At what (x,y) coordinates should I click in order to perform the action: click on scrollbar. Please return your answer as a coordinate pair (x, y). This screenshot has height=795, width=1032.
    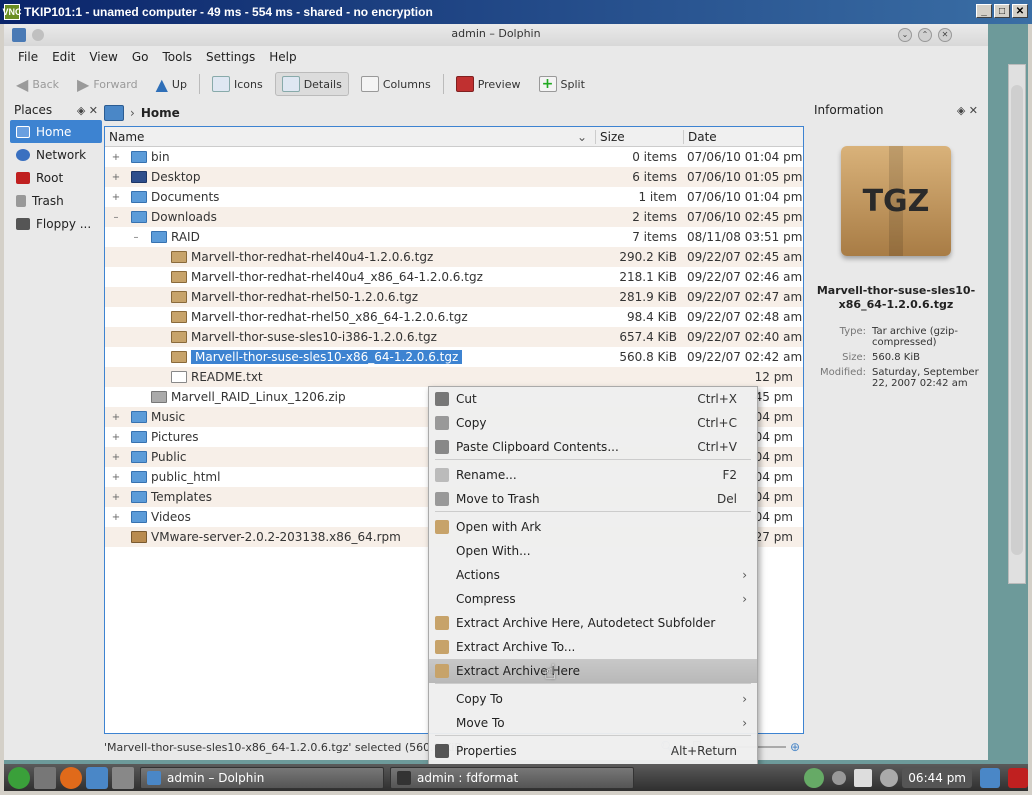
    Looking at the image, I should click on (1017, 324).